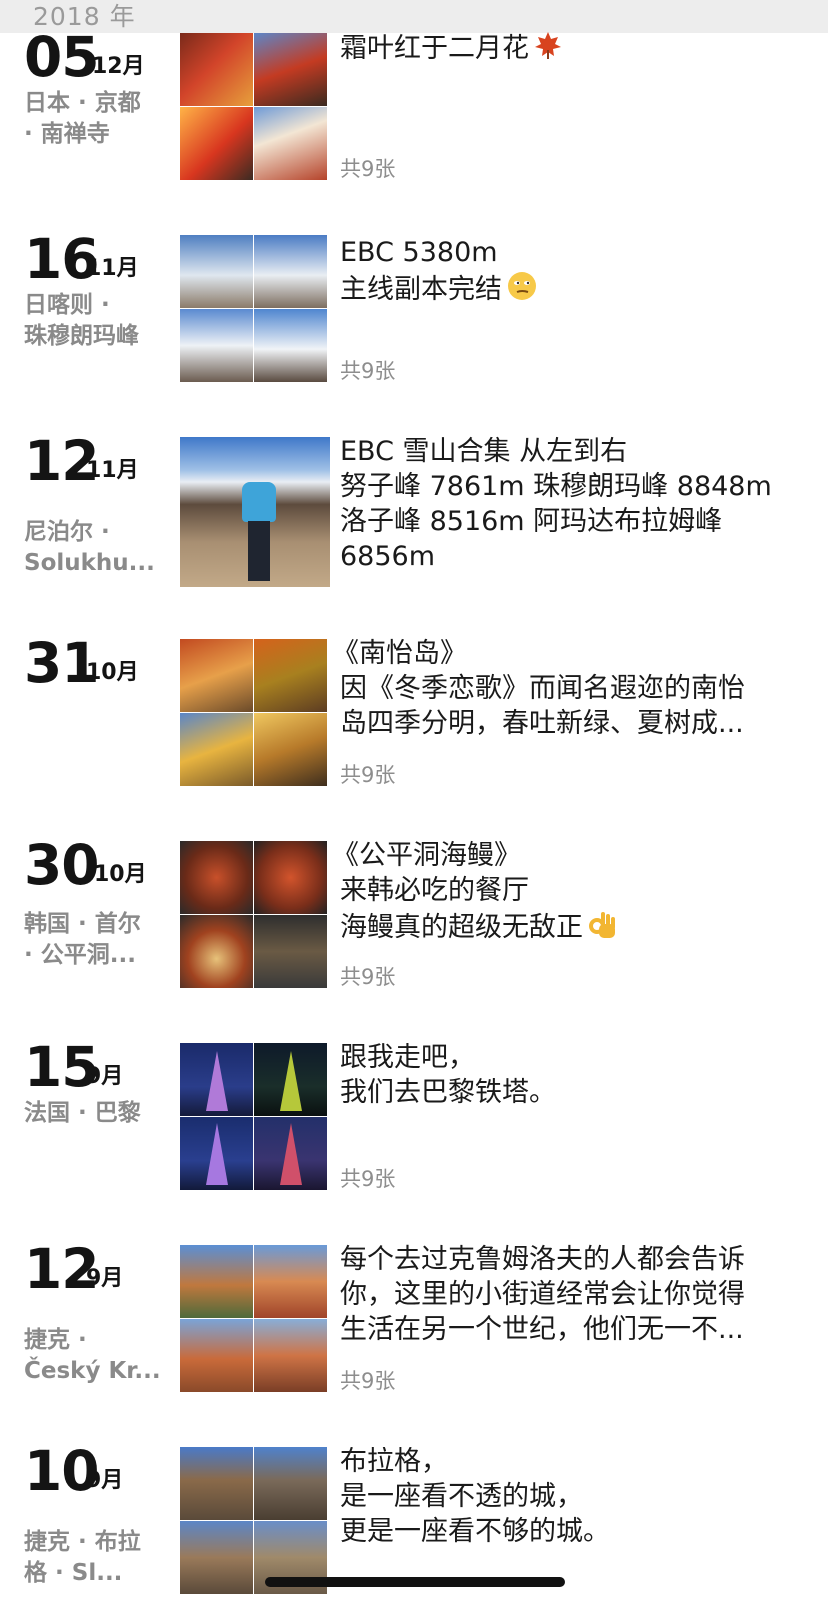 The width and height of the screenshot is (828, 1599). What do you see at coordinates (407, 1057) in the screenshot?
I see `caption-line: 跟我走吧，` at bounding box center [407, 1057].